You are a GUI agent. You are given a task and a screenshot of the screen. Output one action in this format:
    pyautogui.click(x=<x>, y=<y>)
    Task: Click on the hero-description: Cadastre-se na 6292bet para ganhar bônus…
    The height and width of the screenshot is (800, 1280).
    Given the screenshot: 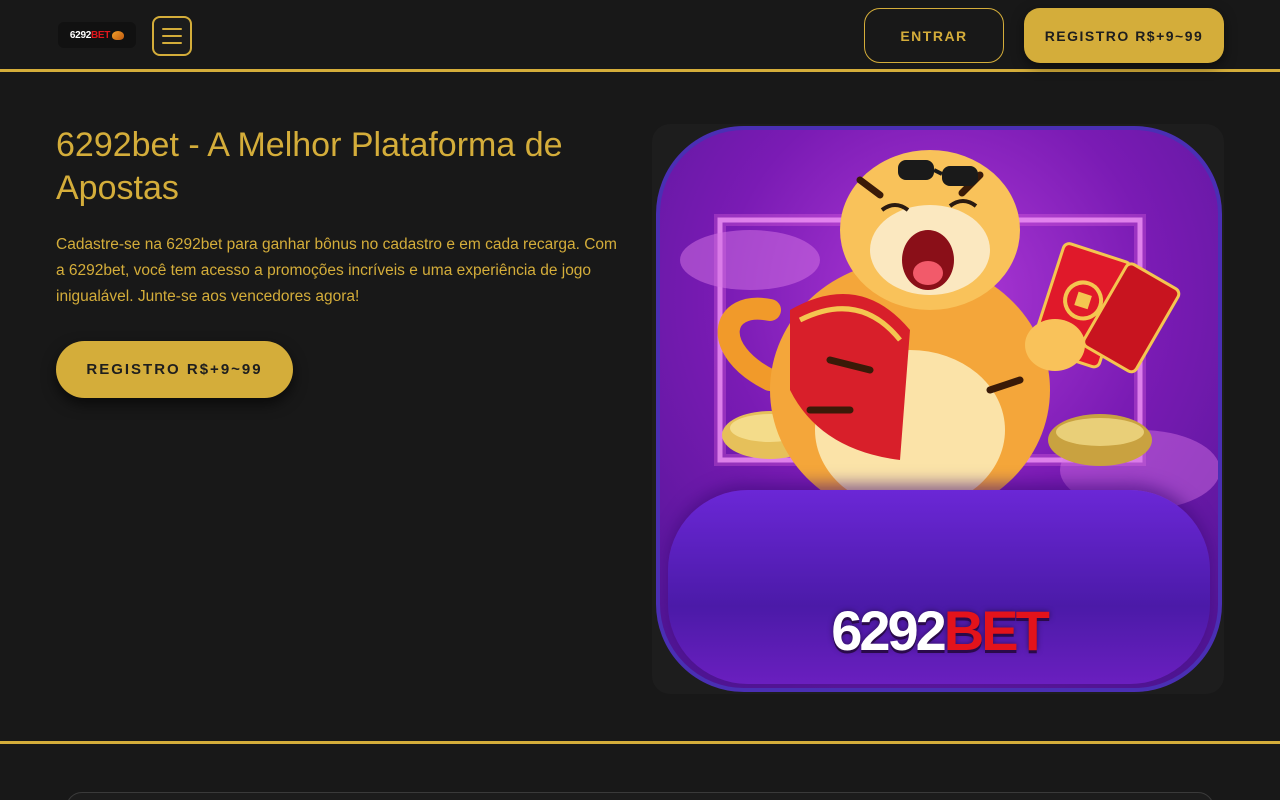 What is the action you would take?
    pyautogui.click(x=336, y=270)
    